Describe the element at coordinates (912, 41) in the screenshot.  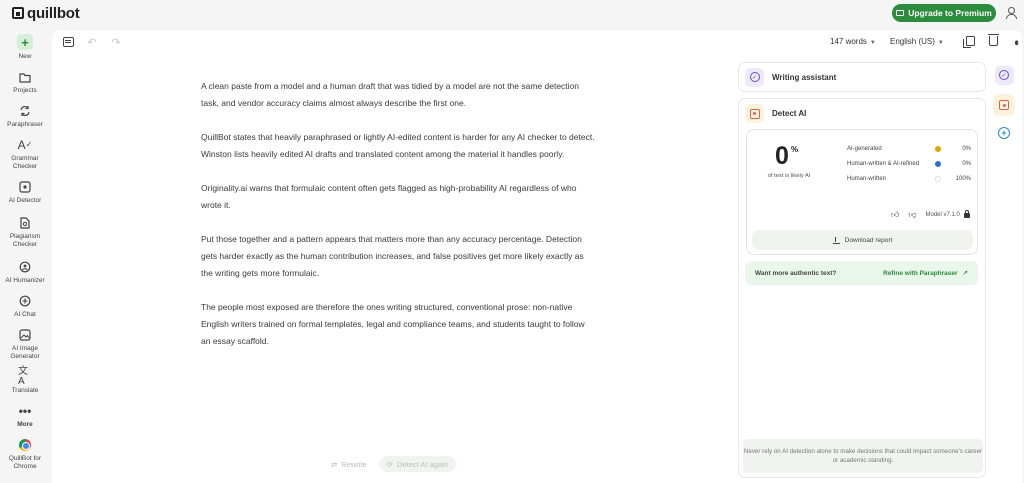
I see `language-label: English (US)` at that location.